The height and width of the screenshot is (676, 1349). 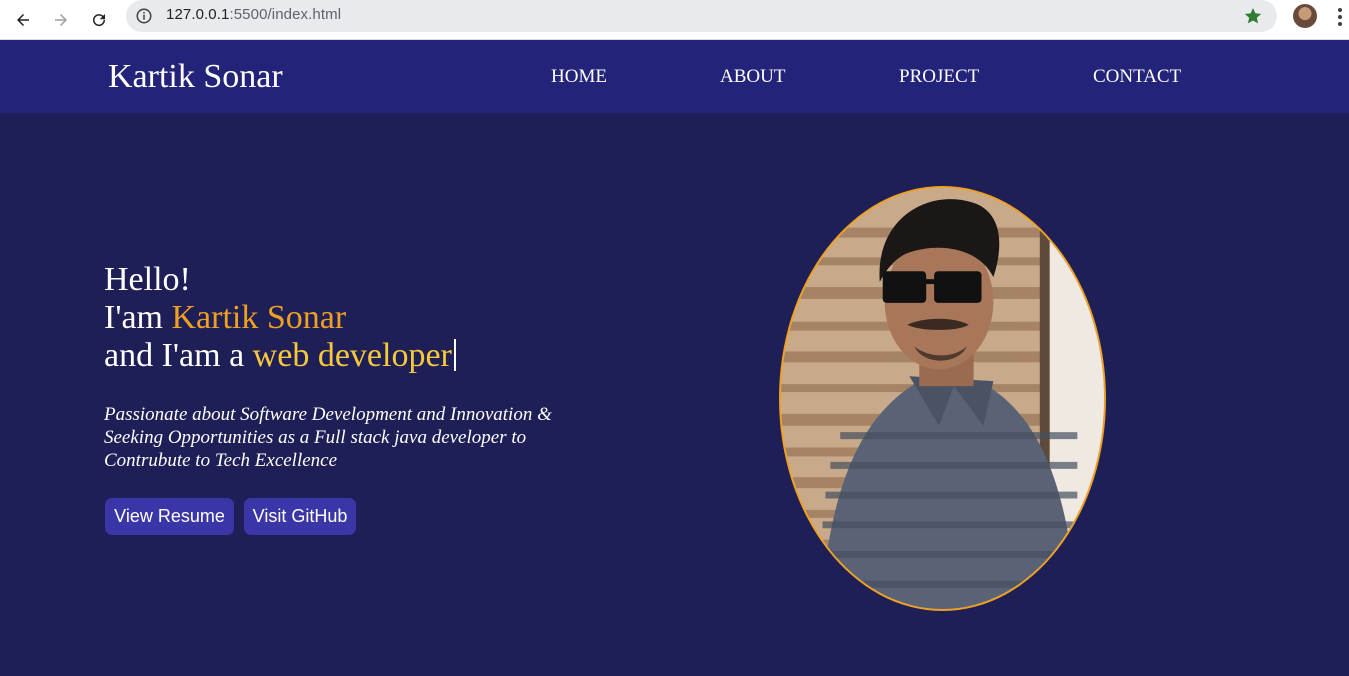 What do you see at coordinates (178, 355) in the screenshot?
I see `role-prefix: and I'am a` at bounding box center [178, 355].